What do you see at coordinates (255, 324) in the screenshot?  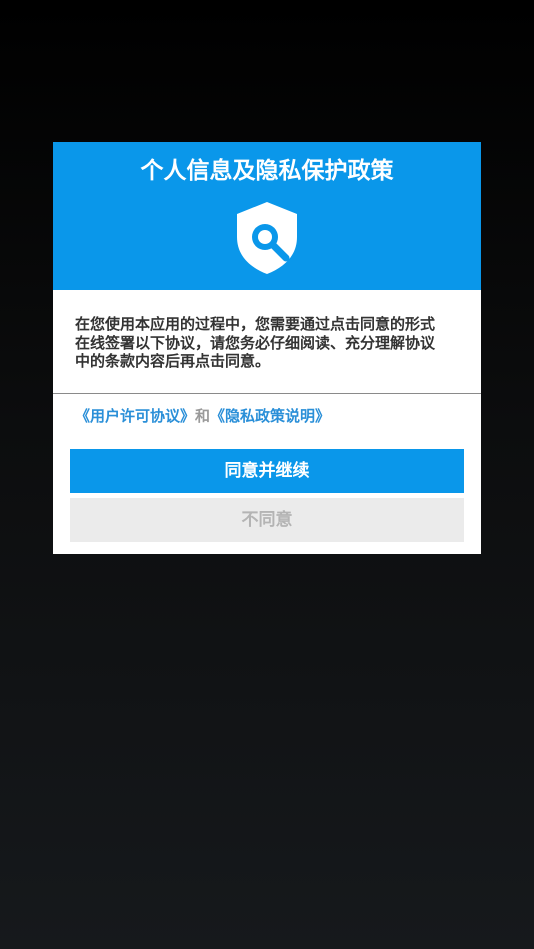 I see `dialog-message-line: 在您使用本应用的过程中，您需要通过点击同意的形式` at bounding box center [255, 324].